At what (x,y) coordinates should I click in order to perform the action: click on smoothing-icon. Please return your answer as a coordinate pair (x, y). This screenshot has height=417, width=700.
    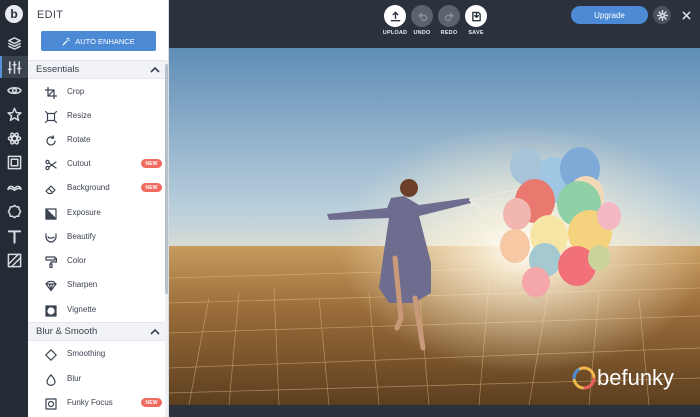
    Looking at the image, I should click on (51, 354).